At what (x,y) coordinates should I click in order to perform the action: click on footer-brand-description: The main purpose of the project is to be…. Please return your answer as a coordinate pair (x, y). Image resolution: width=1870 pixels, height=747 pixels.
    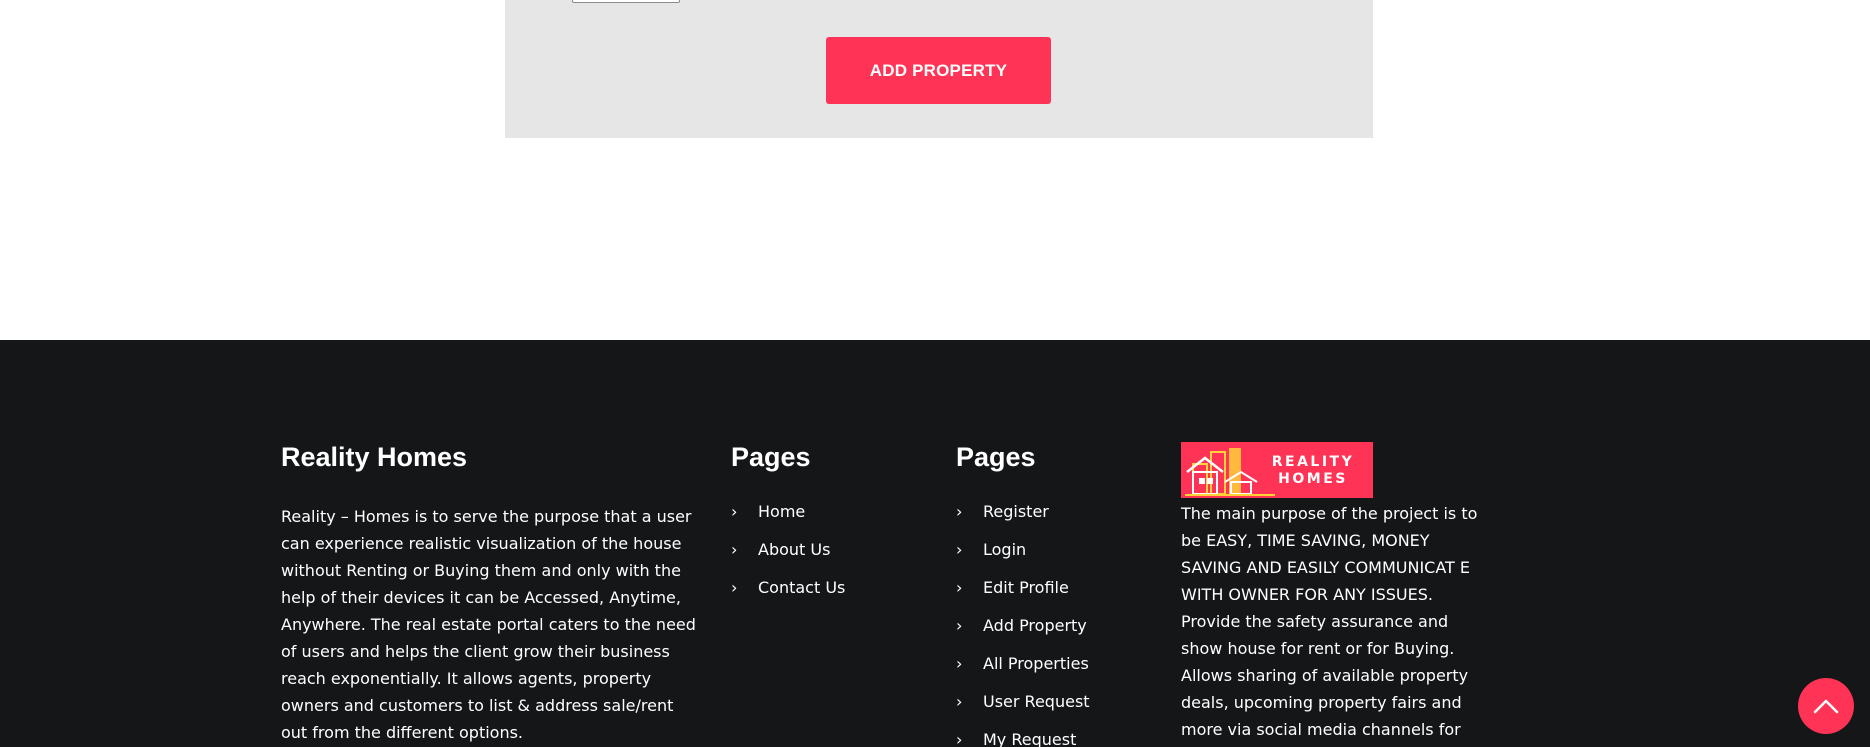
    Looking at the image, I should click on (1329, 621).